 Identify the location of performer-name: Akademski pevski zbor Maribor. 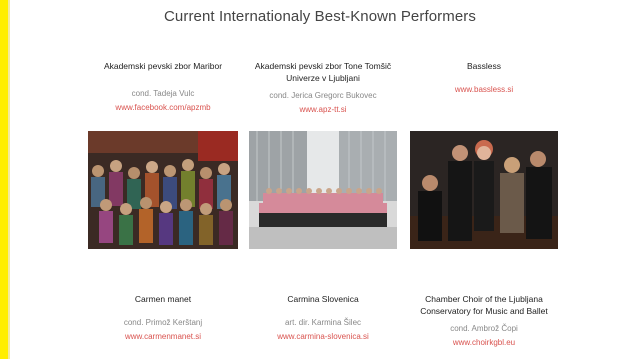
(163, 66).